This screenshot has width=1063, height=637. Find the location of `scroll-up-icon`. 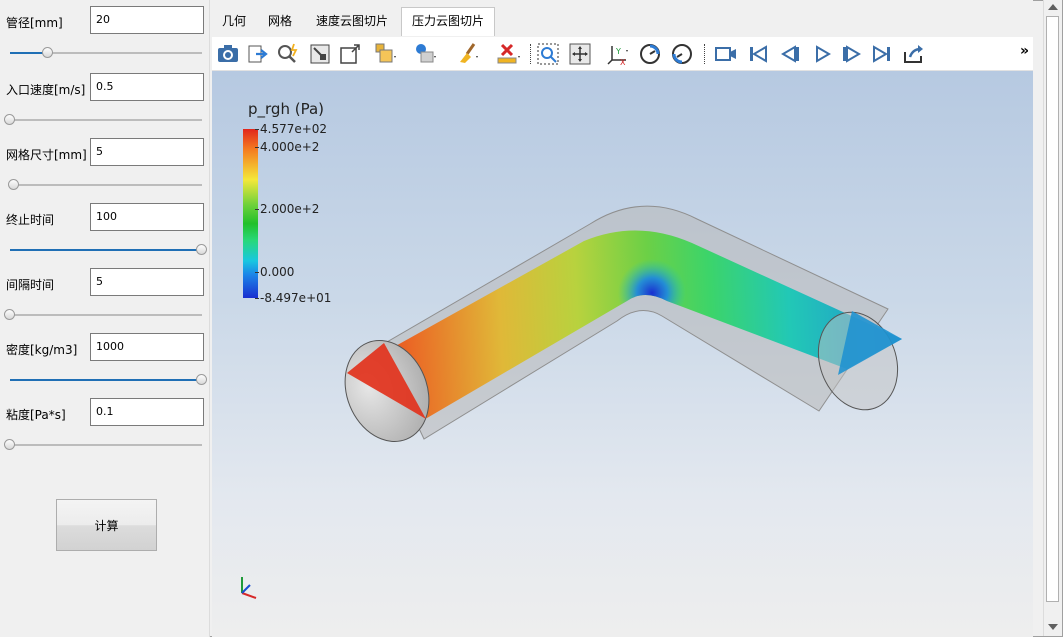

scroll-up-icon is located at coordinates (1053, 7).